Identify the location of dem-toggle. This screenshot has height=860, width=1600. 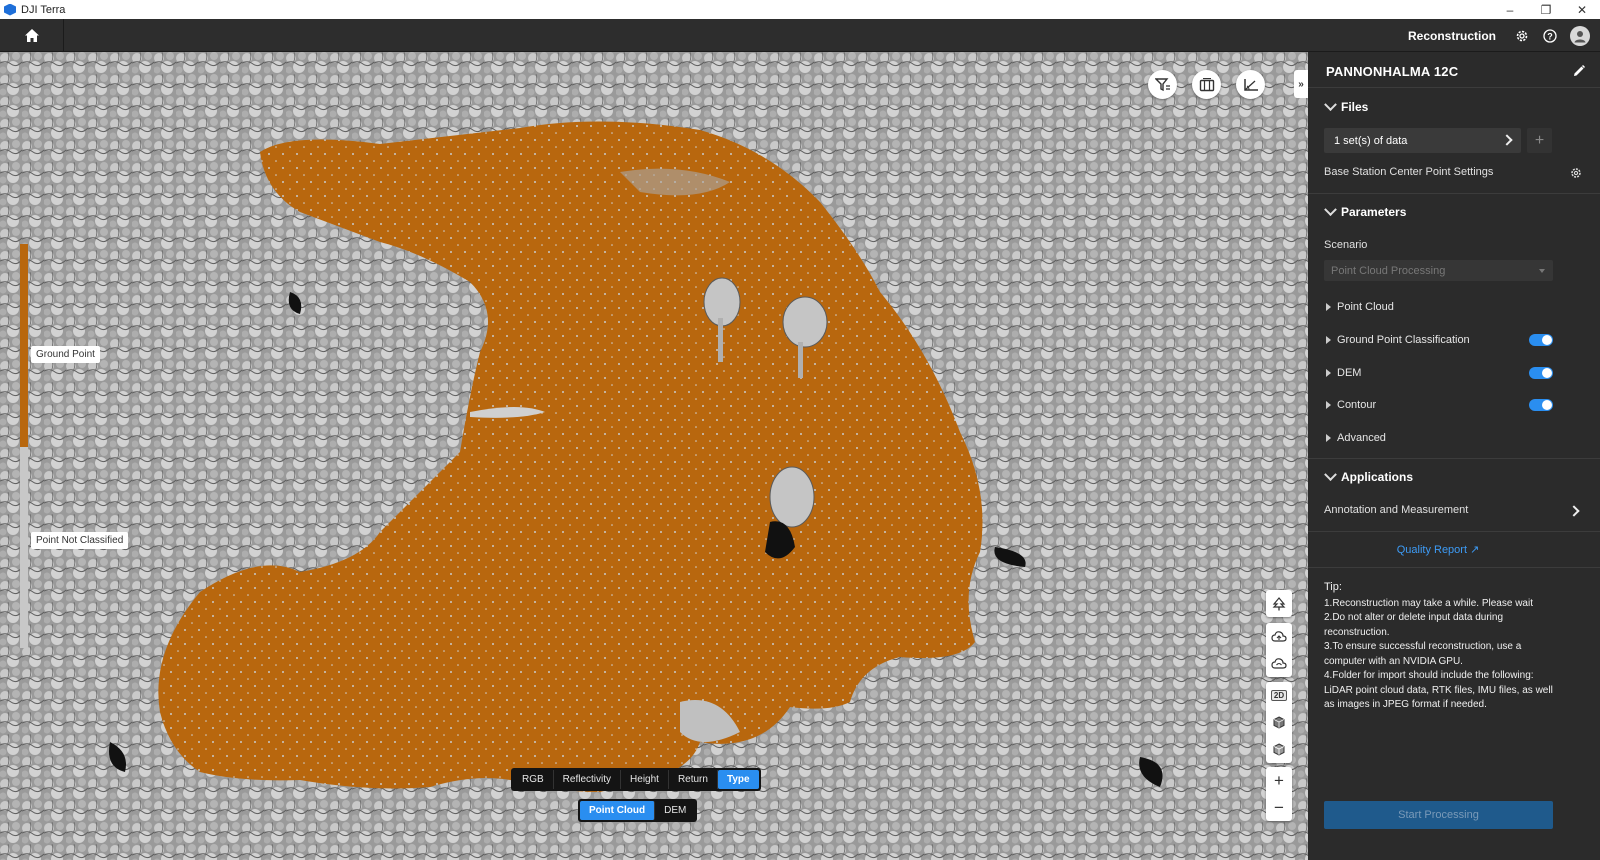
(1541, 373).